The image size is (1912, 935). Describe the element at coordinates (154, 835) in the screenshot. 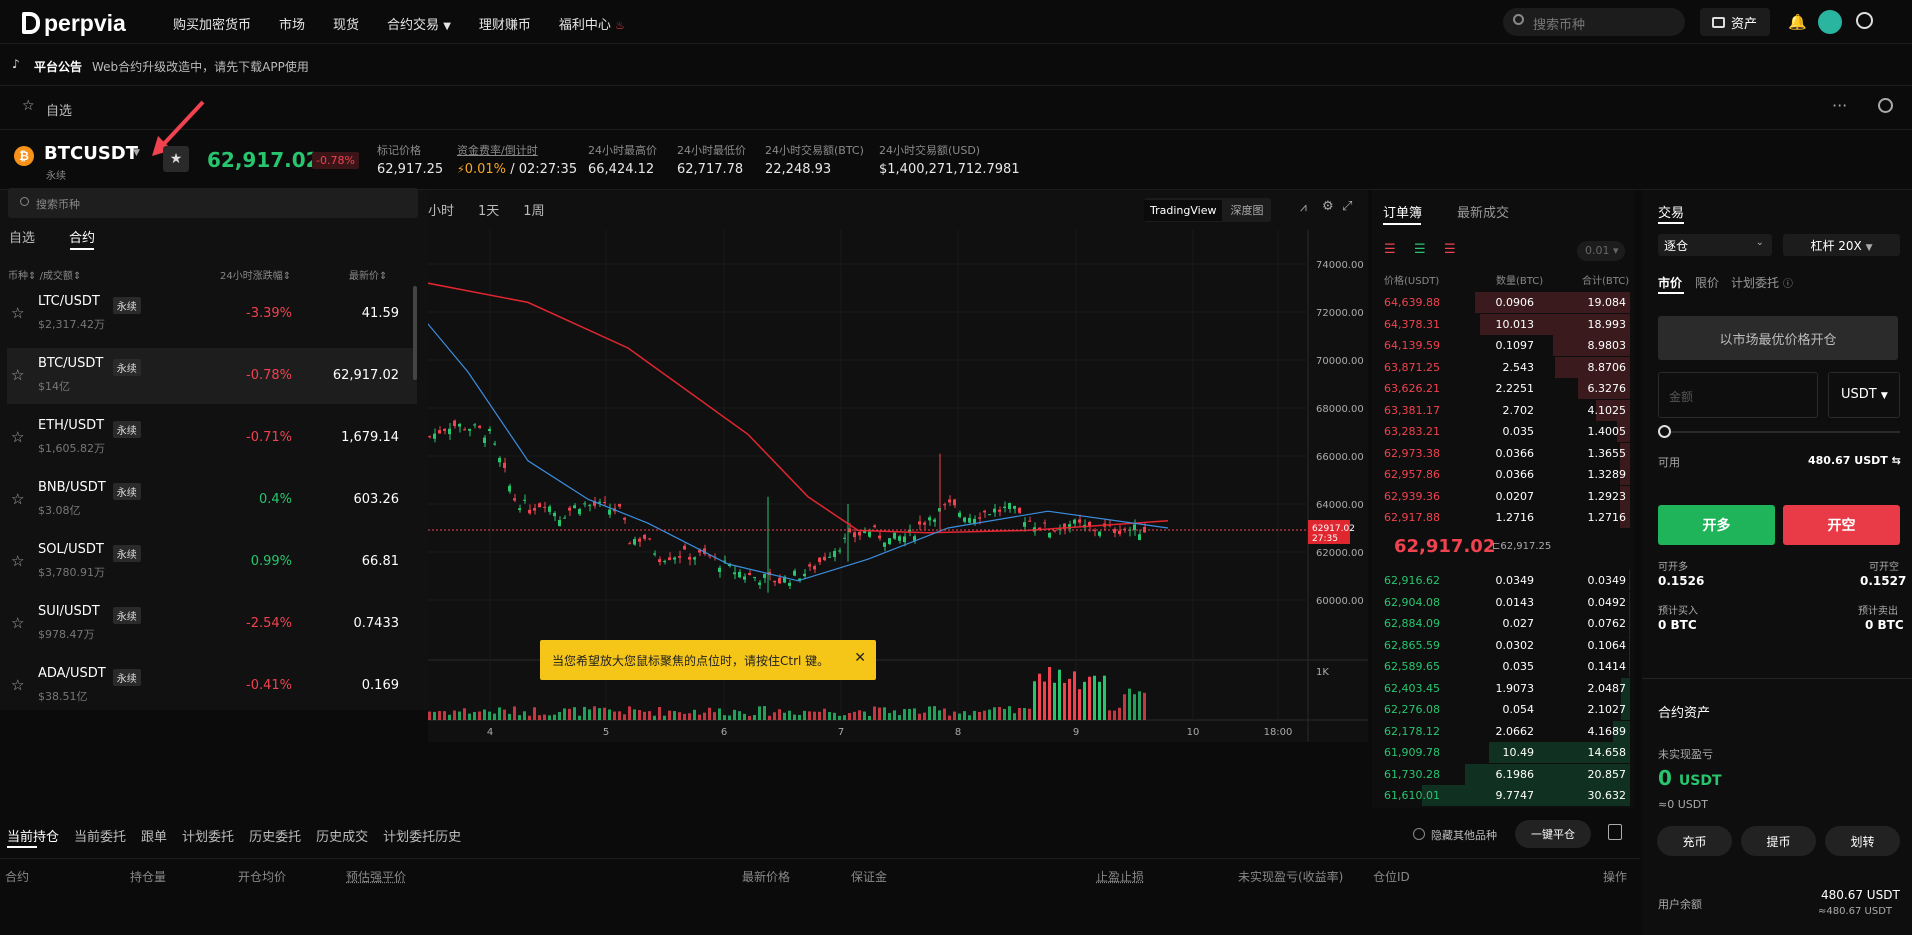

I see `positions-tab: 跟单` at that location.